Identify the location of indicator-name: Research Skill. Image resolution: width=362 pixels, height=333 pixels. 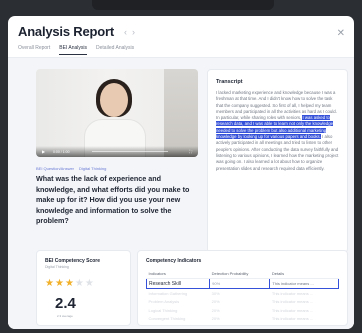
(178, 283).